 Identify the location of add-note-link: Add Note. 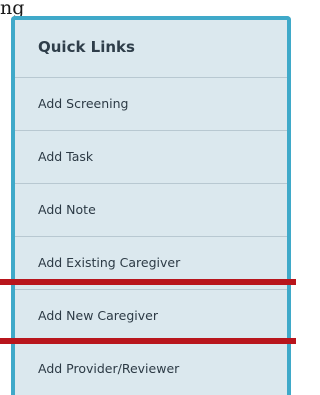
(151, 210).